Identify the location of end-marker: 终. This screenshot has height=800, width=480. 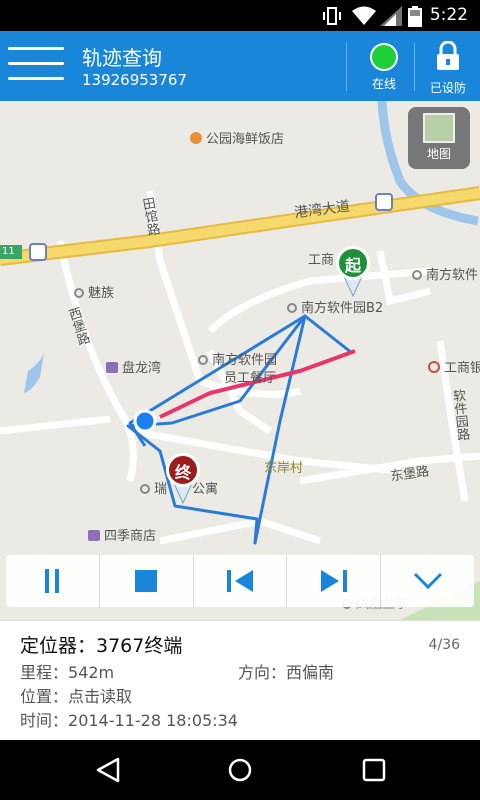
(183, 479).